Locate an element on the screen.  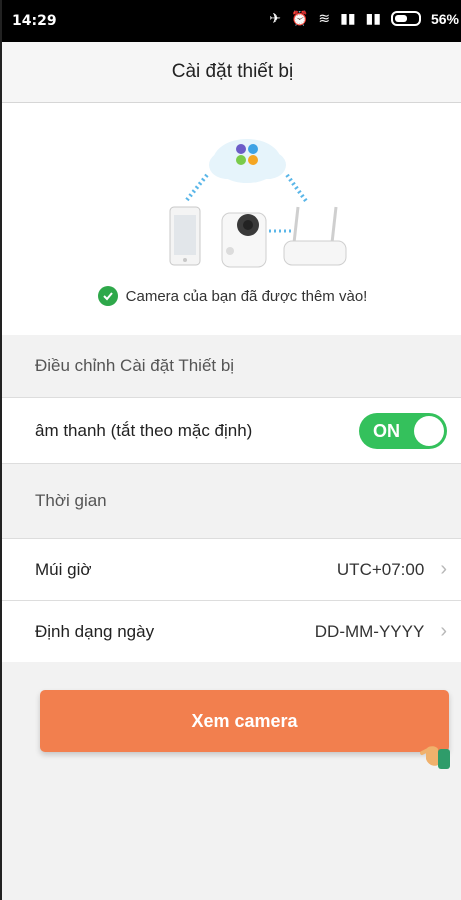
phone-icon is located at coordinates (185, 236).